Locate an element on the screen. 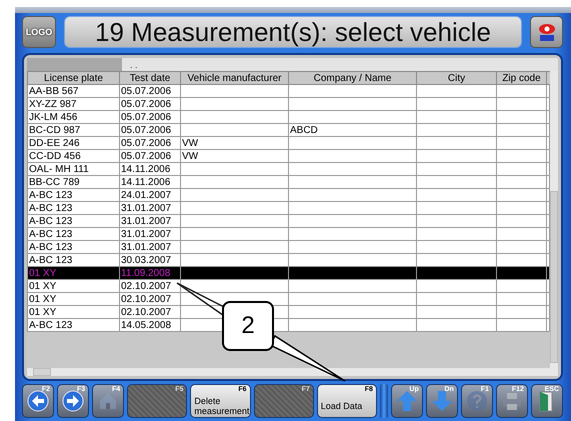  table-cell: OAL- MH 111 is located at coordinates (59, 169).